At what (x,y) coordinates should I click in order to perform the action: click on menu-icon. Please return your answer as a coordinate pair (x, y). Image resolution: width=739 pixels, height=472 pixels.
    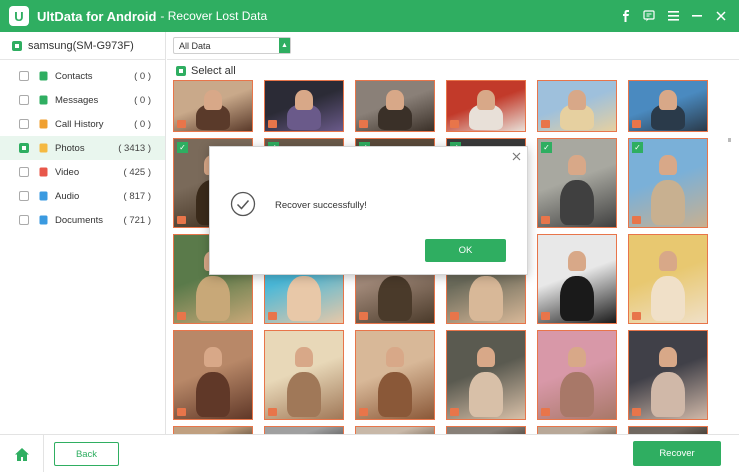
    Looking at the image, I should click on (673, 16).